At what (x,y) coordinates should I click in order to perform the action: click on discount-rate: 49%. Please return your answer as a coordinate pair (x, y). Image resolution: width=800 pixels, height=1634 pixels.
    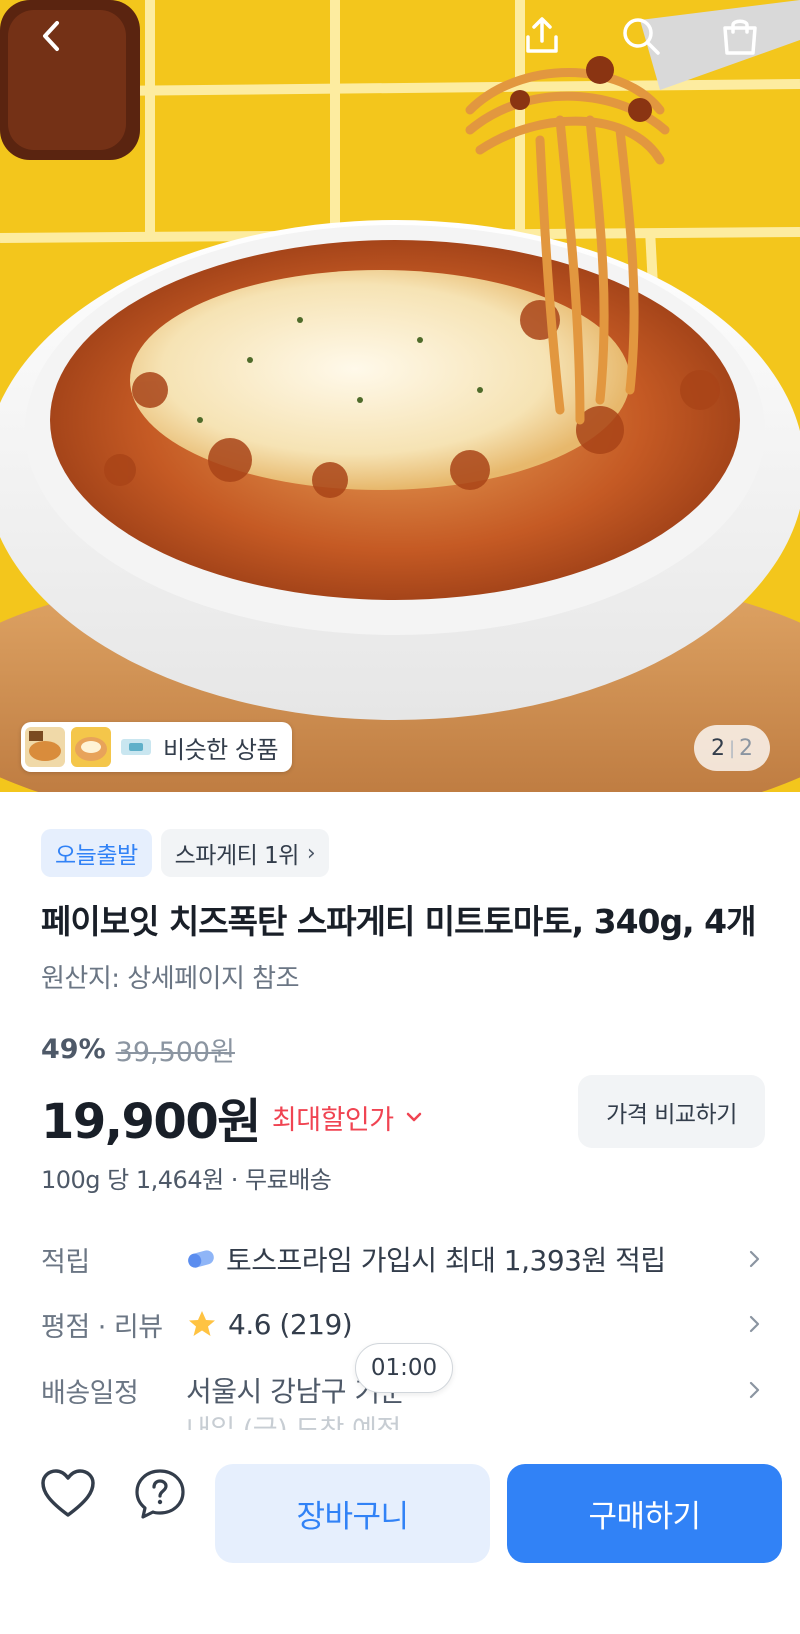
    Looking at the image, I should click on (73, 1049).